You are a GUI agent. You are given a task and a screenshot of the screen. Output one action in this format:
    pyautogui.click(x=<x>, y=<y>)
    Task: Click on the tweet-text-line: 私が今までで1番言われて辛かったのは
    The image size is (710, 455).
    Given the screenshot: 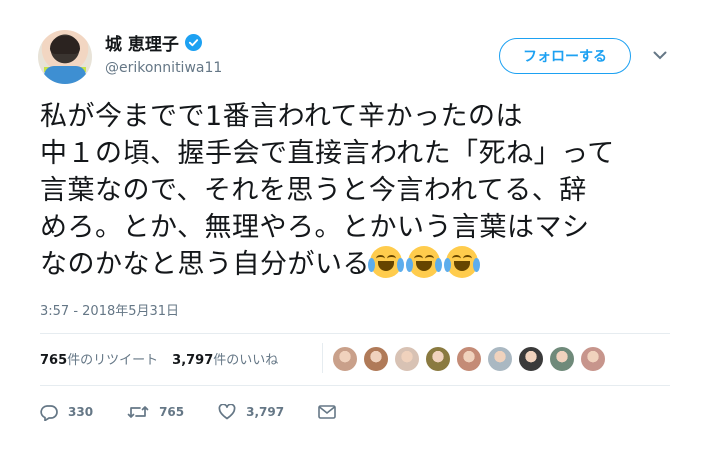 What is the action you would take?
    pyautogui.click(x=282, y=116)
    